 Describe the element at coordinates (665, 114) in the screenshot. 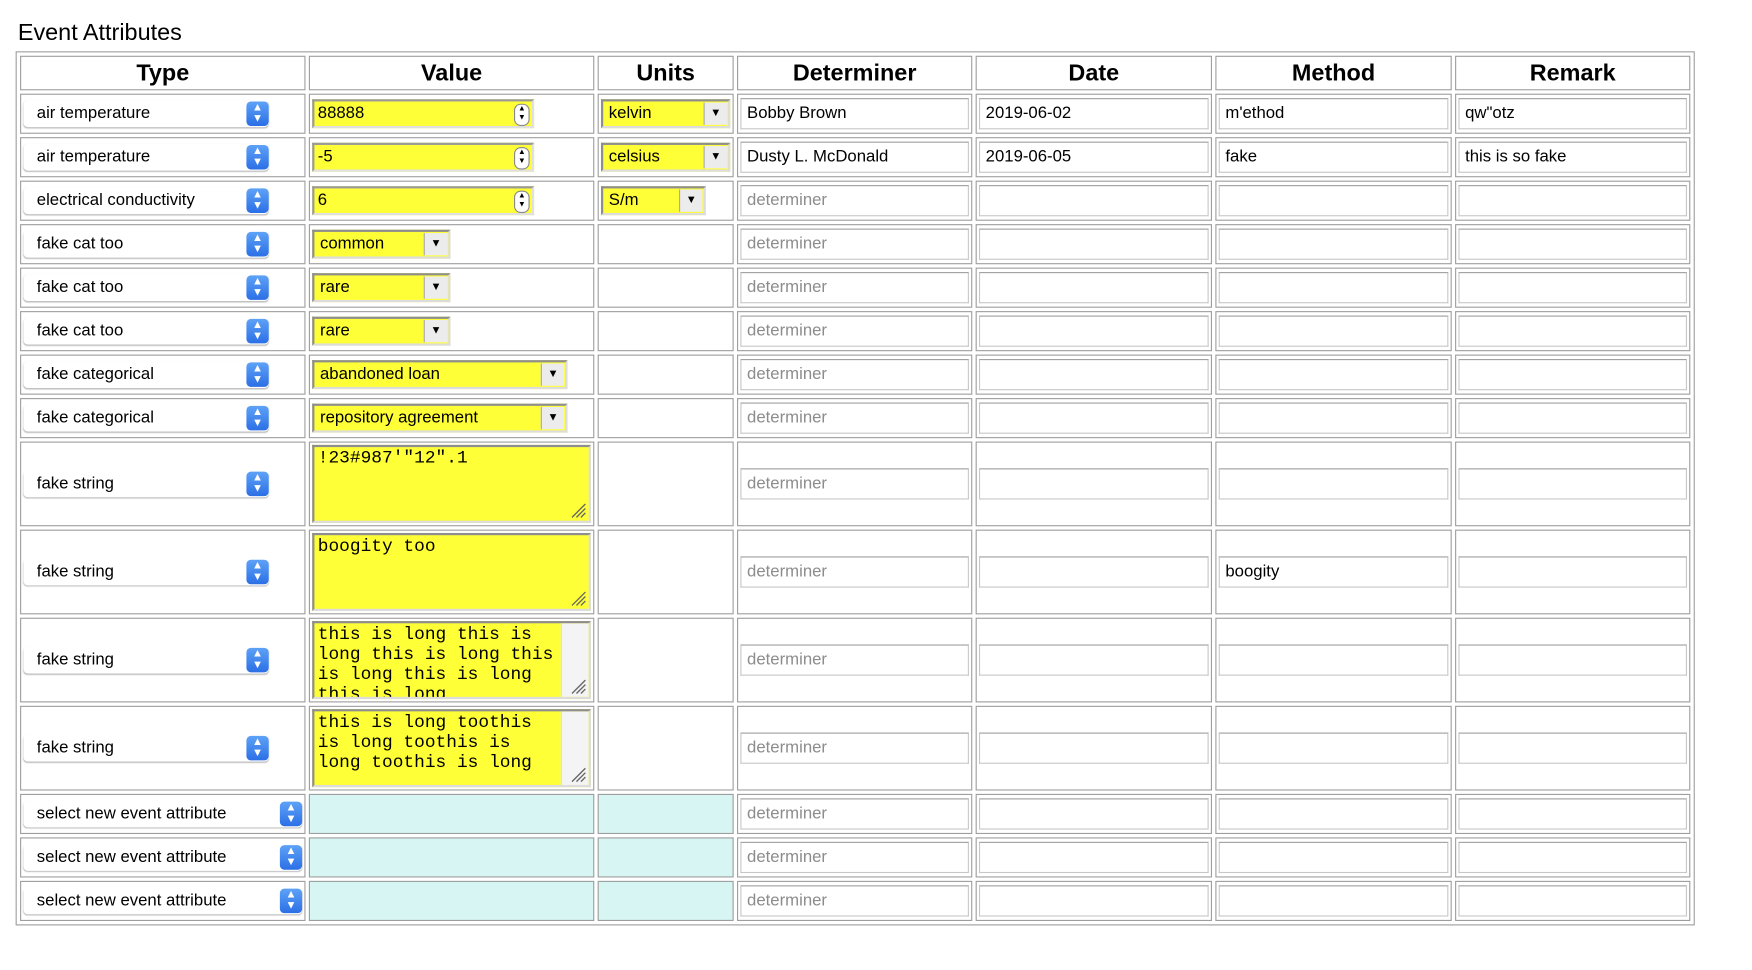

I see `units-select: kelvin ▼` at that location.